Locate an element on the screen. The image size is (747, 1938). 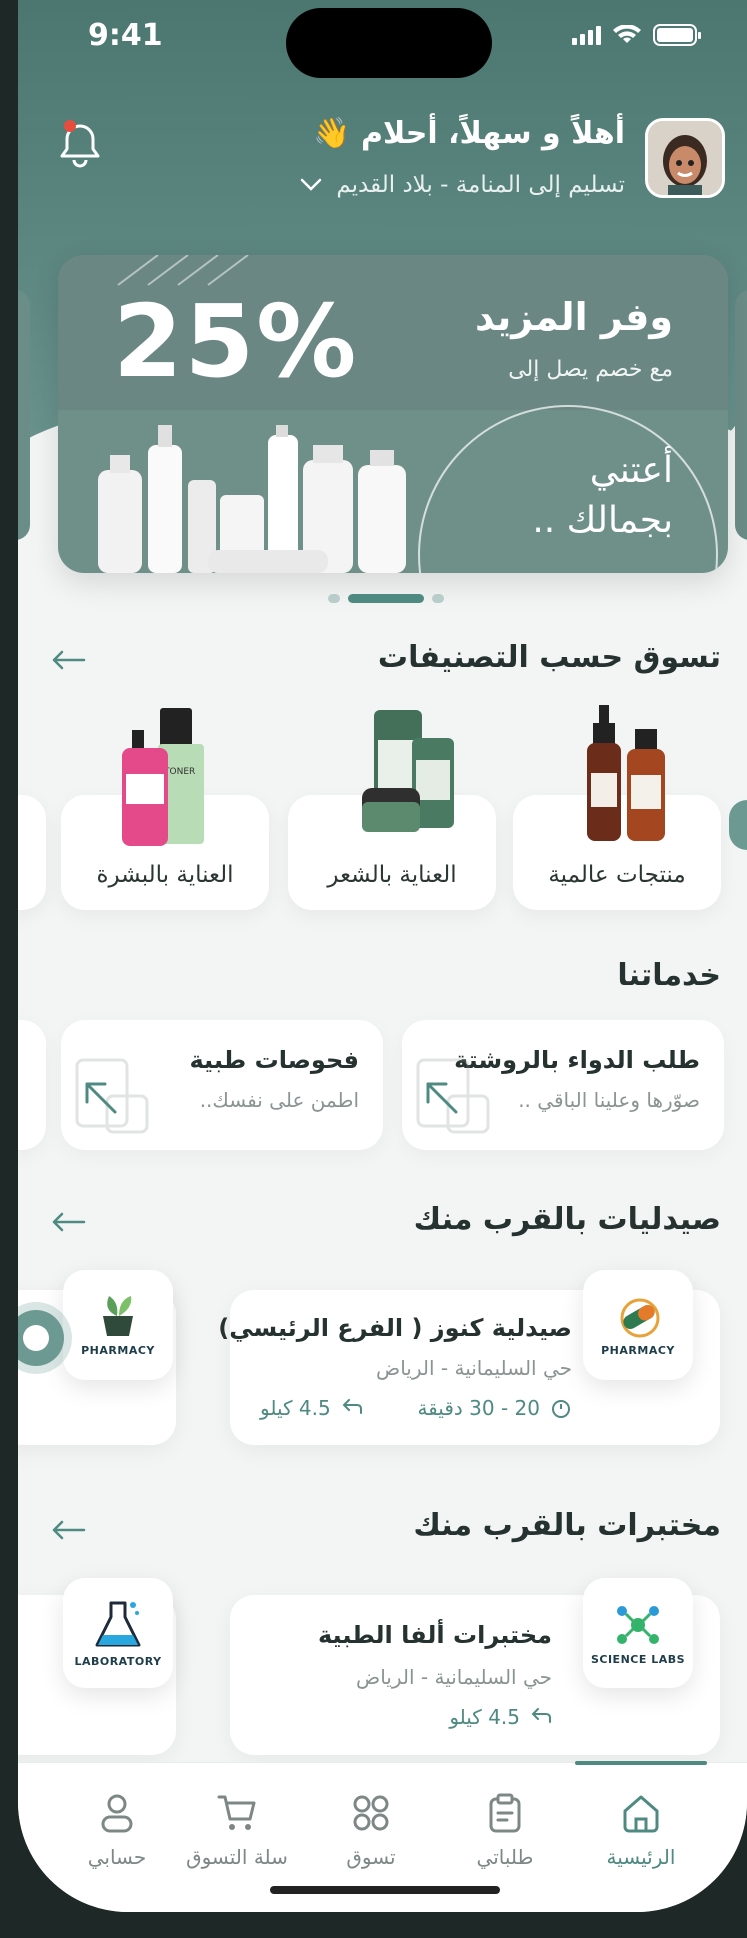
nav-cart: سلة التسوق is located at coordinates (237, 1830).